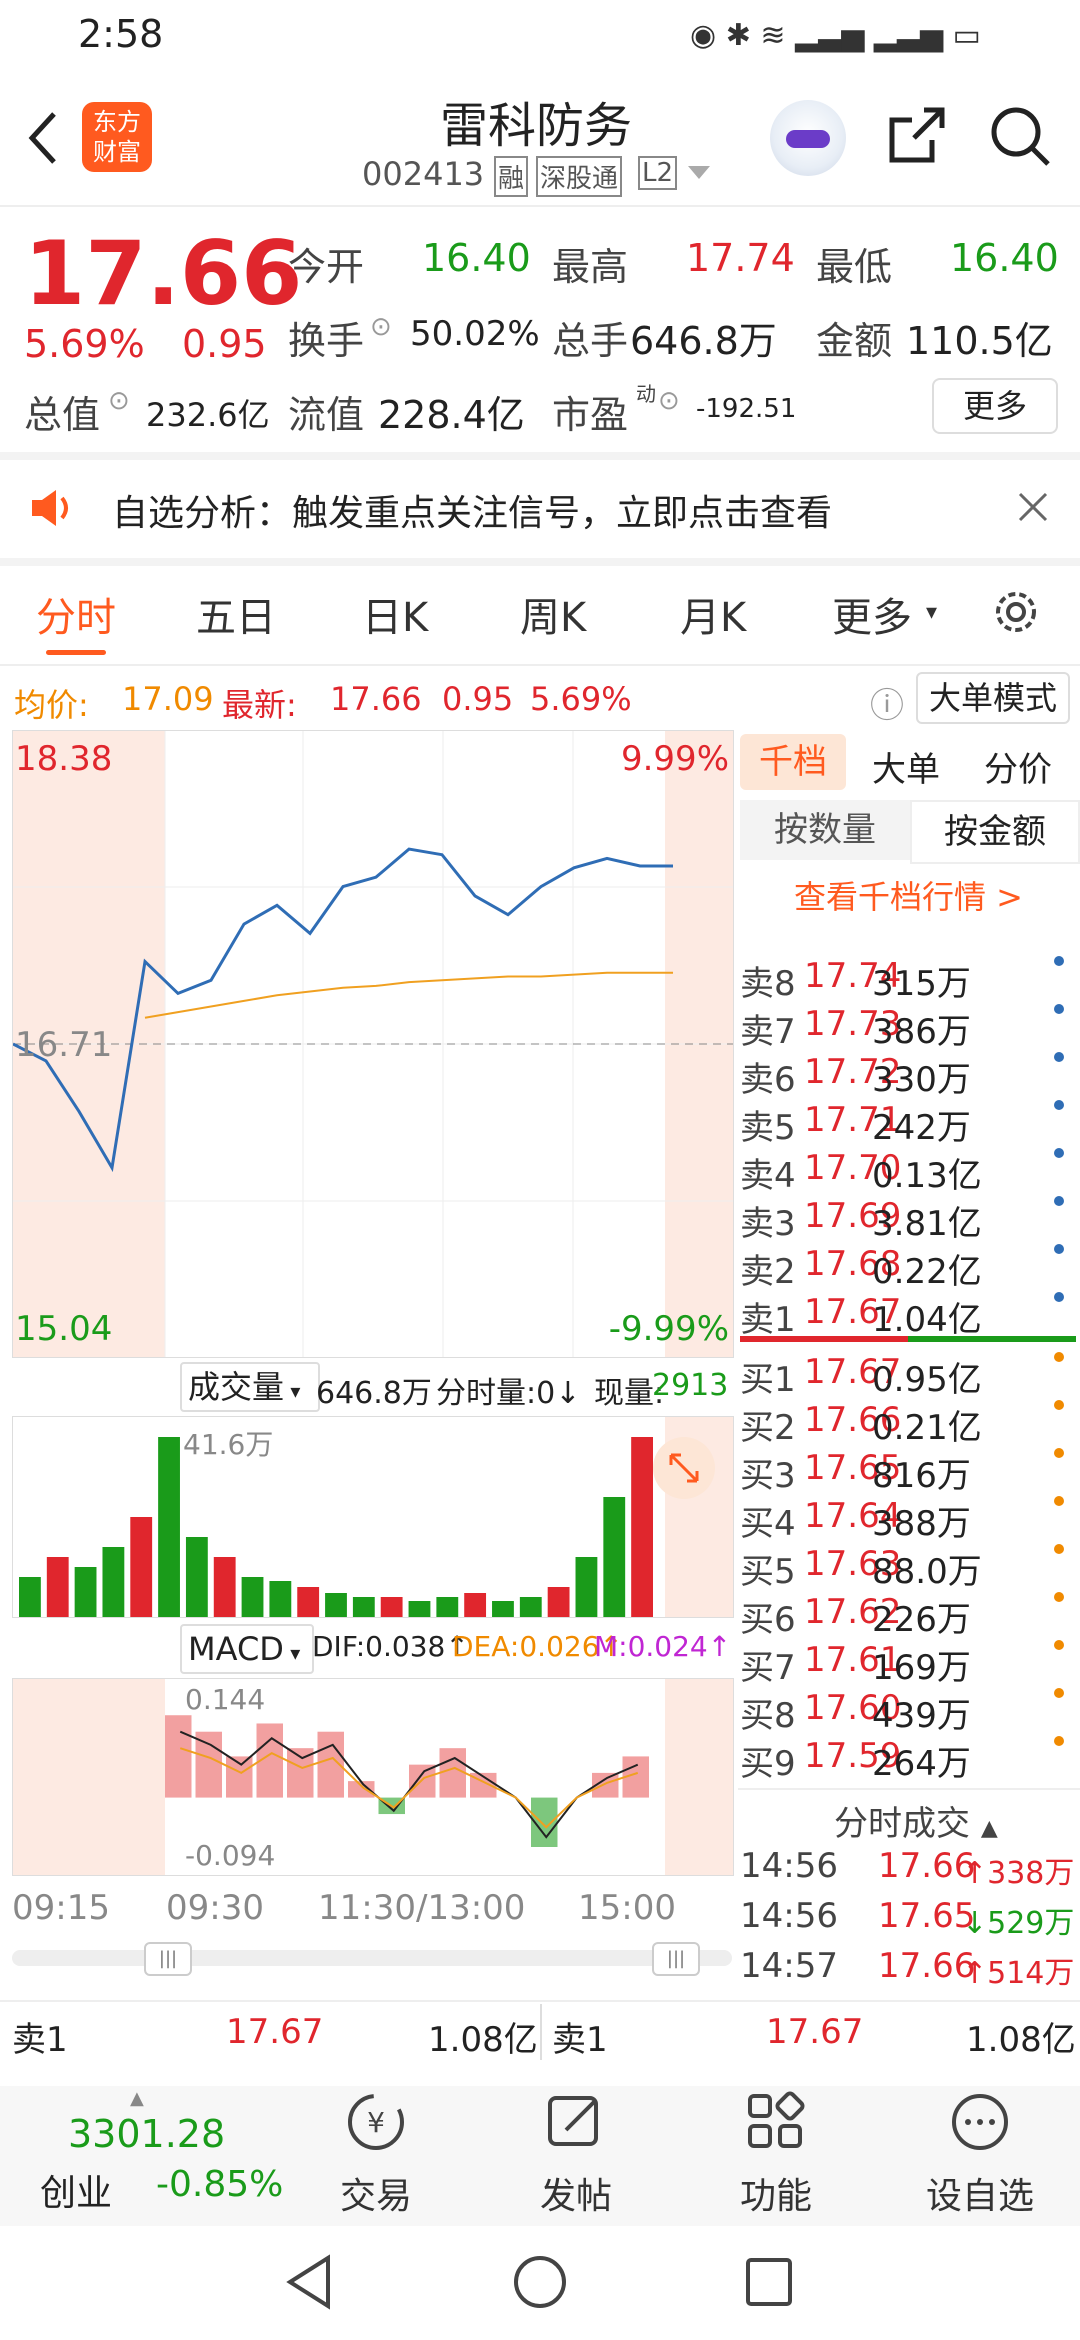 This screenshot has height=2340, width=1080. Describe the element at coordinates (789, 1916) in the screenshot. I see `trade-time: 14:56` at that location.